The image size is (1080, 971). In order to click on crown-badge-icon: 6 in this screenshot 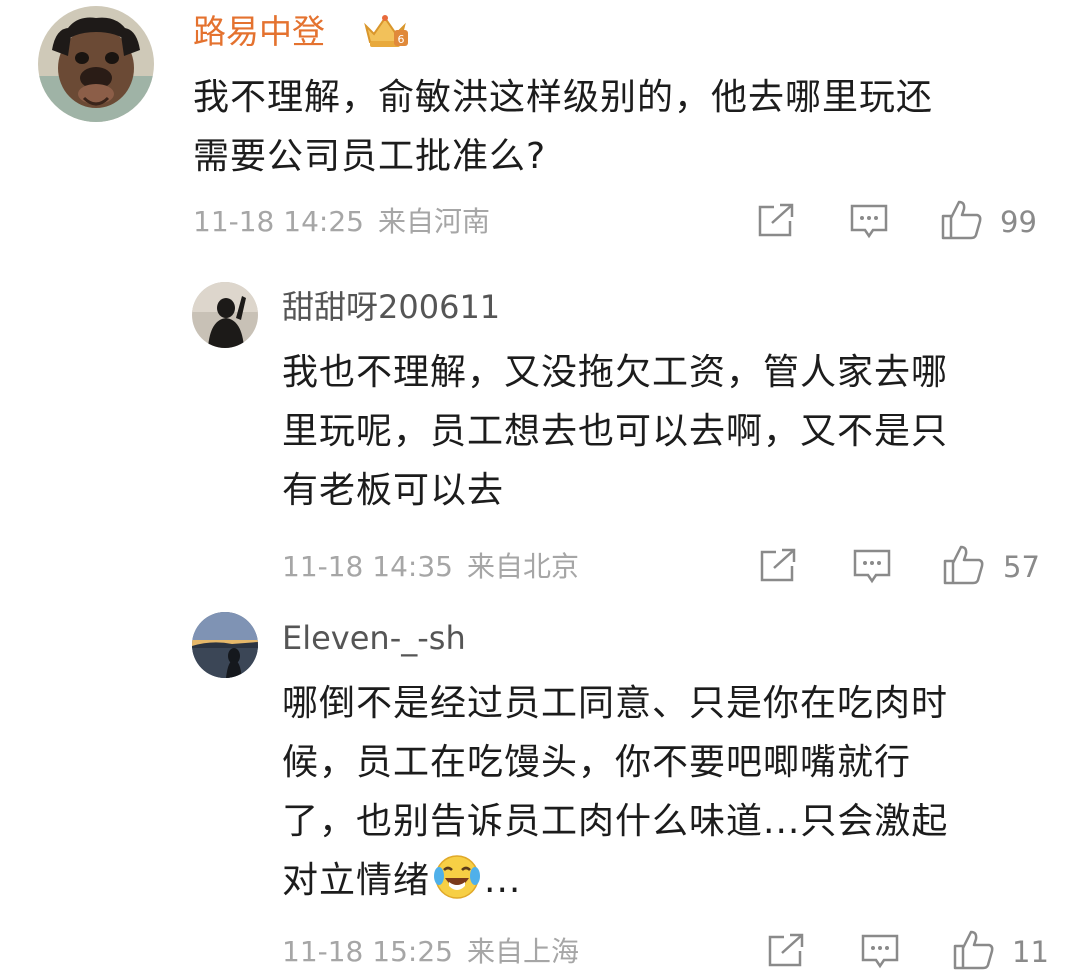, I will do `click(385, 31)`.